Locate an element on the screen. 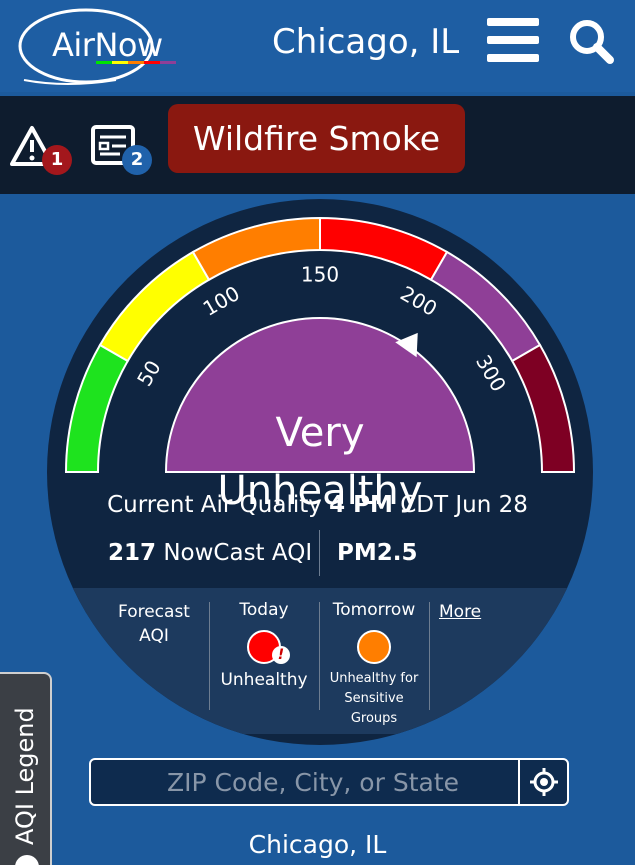 The width and height of the screenshot is (635, 865). notices-count-badge: 2 is located at coordinates (137, 160).